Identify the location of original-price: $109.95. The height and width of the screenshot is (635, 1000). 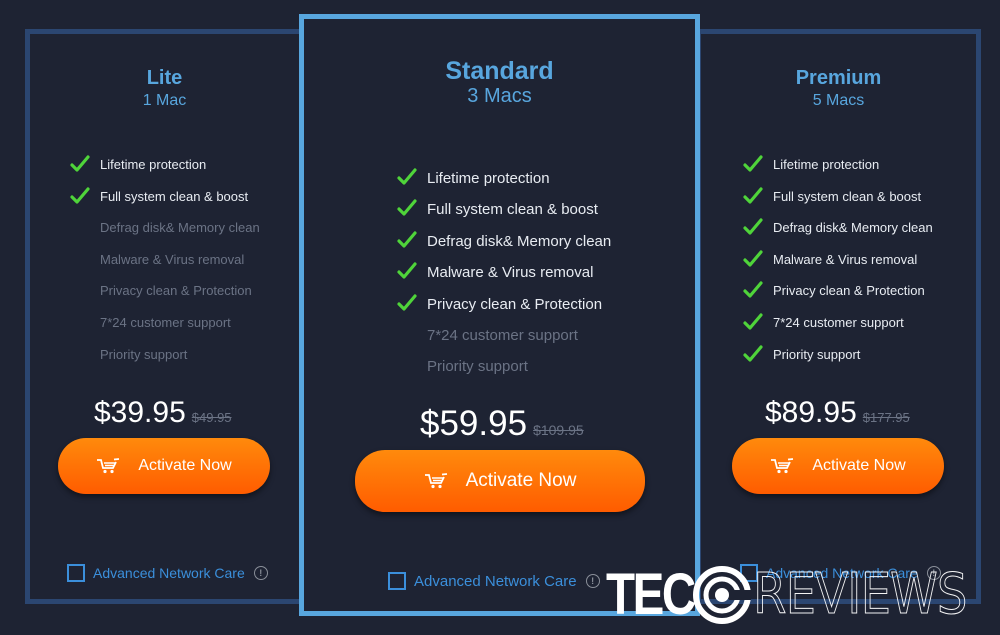
(558, 430).